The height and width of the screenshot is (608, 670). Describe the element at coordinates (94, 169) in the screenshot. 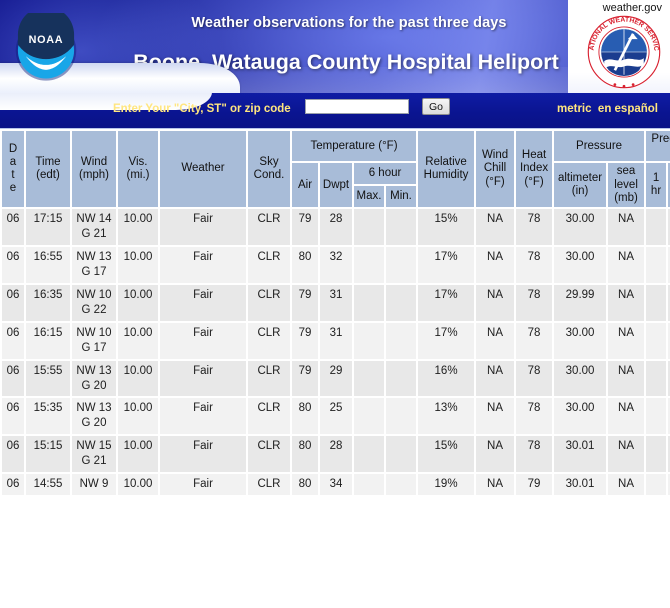

I see `header-wind: Wind (mph)` at that location.